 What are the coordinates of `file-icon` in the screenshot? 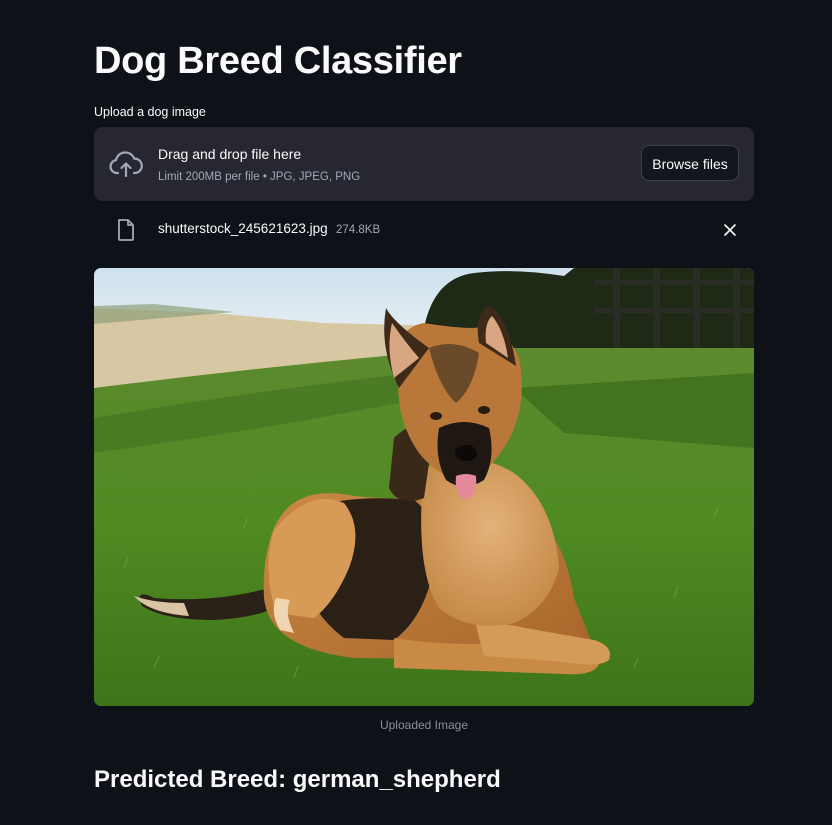 It's located at (126, 230).